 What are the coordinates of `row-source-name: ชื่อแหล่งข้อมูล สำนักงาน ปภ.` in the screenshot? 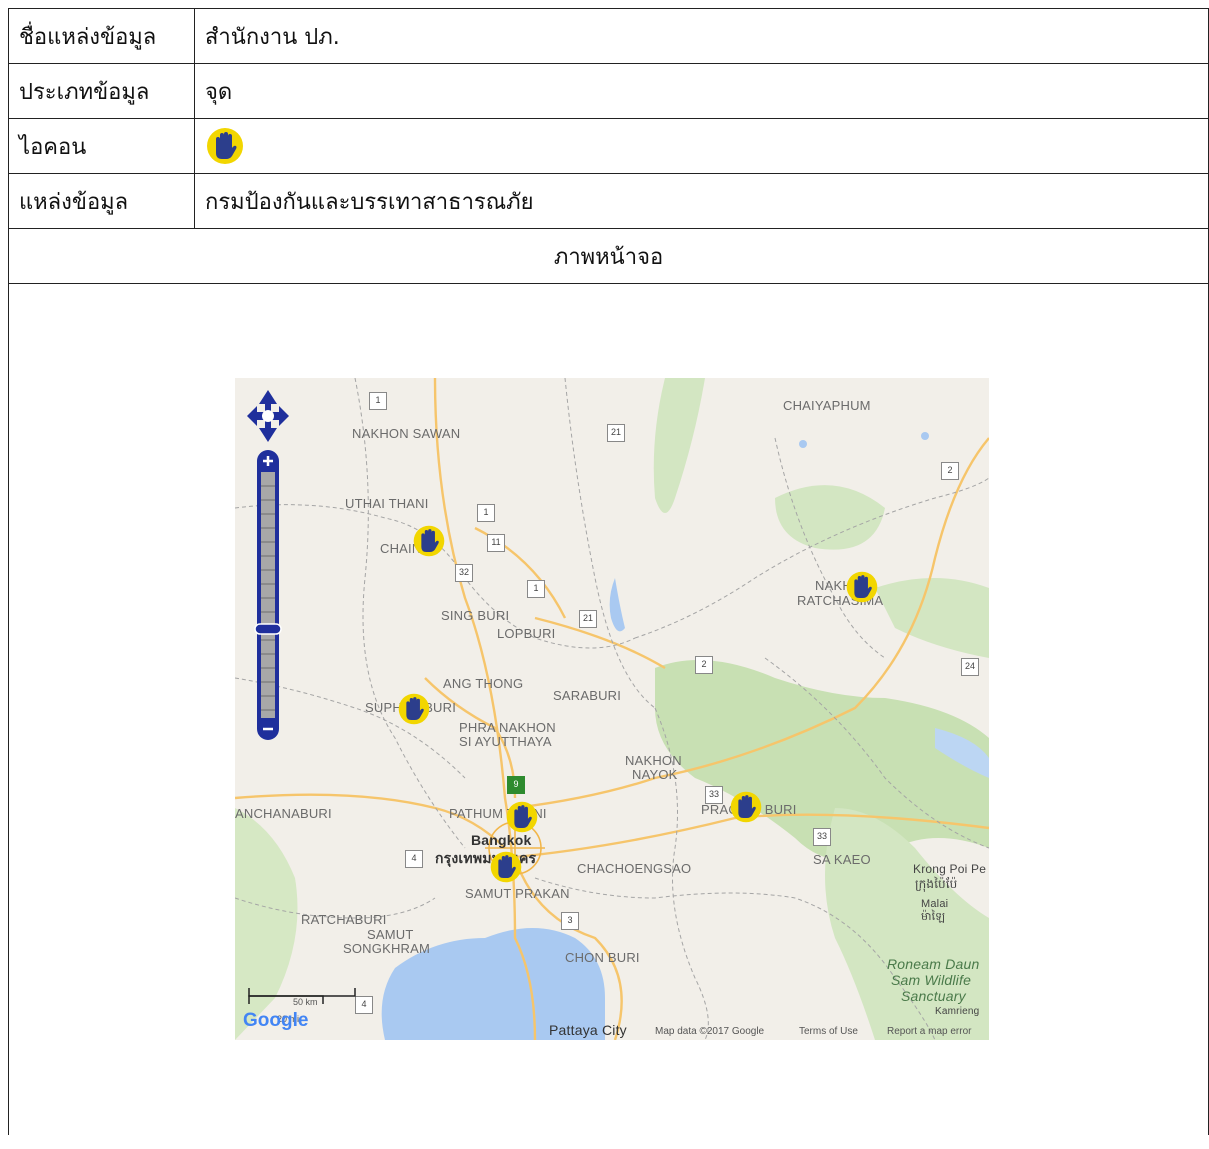 It's located at (608, 36).